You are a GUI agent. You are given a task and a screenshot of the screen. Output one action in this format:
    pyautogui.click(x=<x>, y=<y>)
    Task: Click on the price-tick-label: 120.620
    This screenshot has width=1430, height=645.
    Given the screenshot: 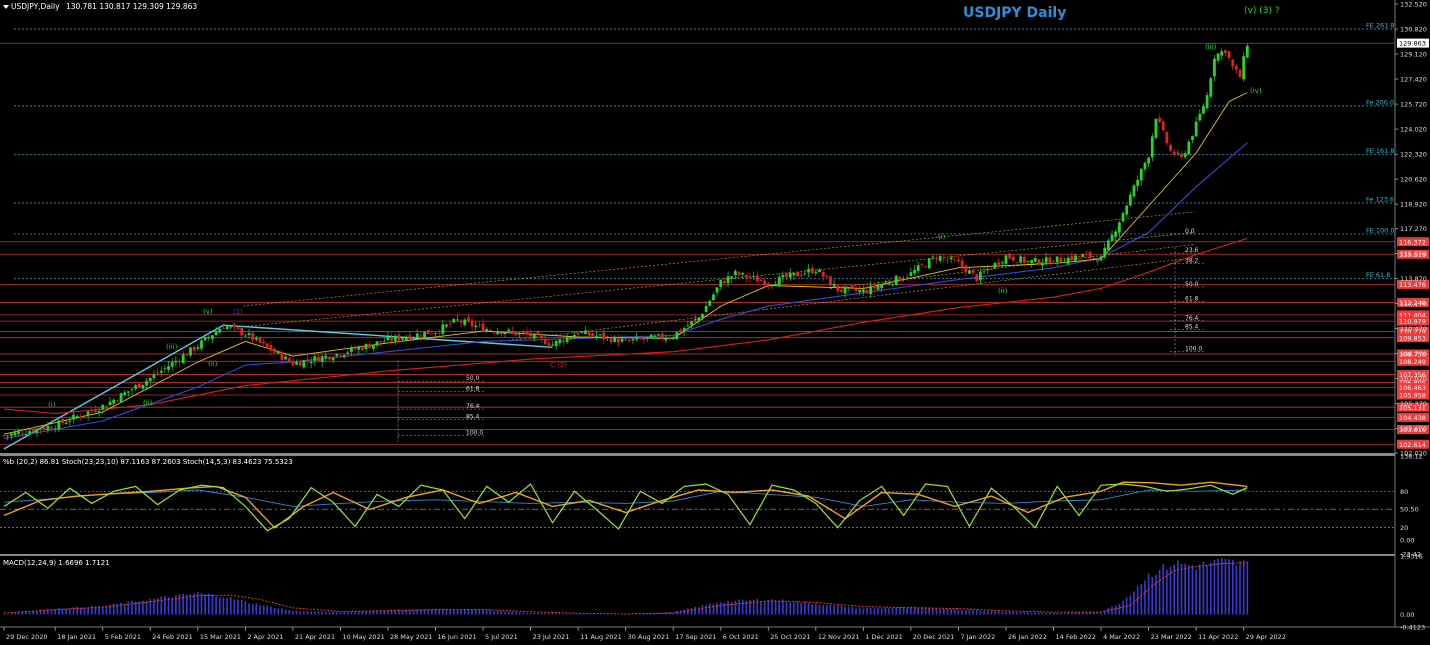 What is the action you would take?
    pyautogui.click(x=1413, y=180)
    